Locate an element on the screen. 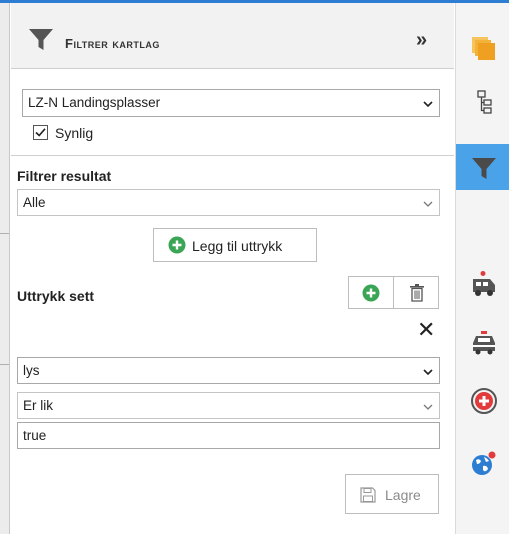 The height and width of the screenshot is (534, 509). expression-set-label: Uttrykk sett is located at coordinates (56, 296).